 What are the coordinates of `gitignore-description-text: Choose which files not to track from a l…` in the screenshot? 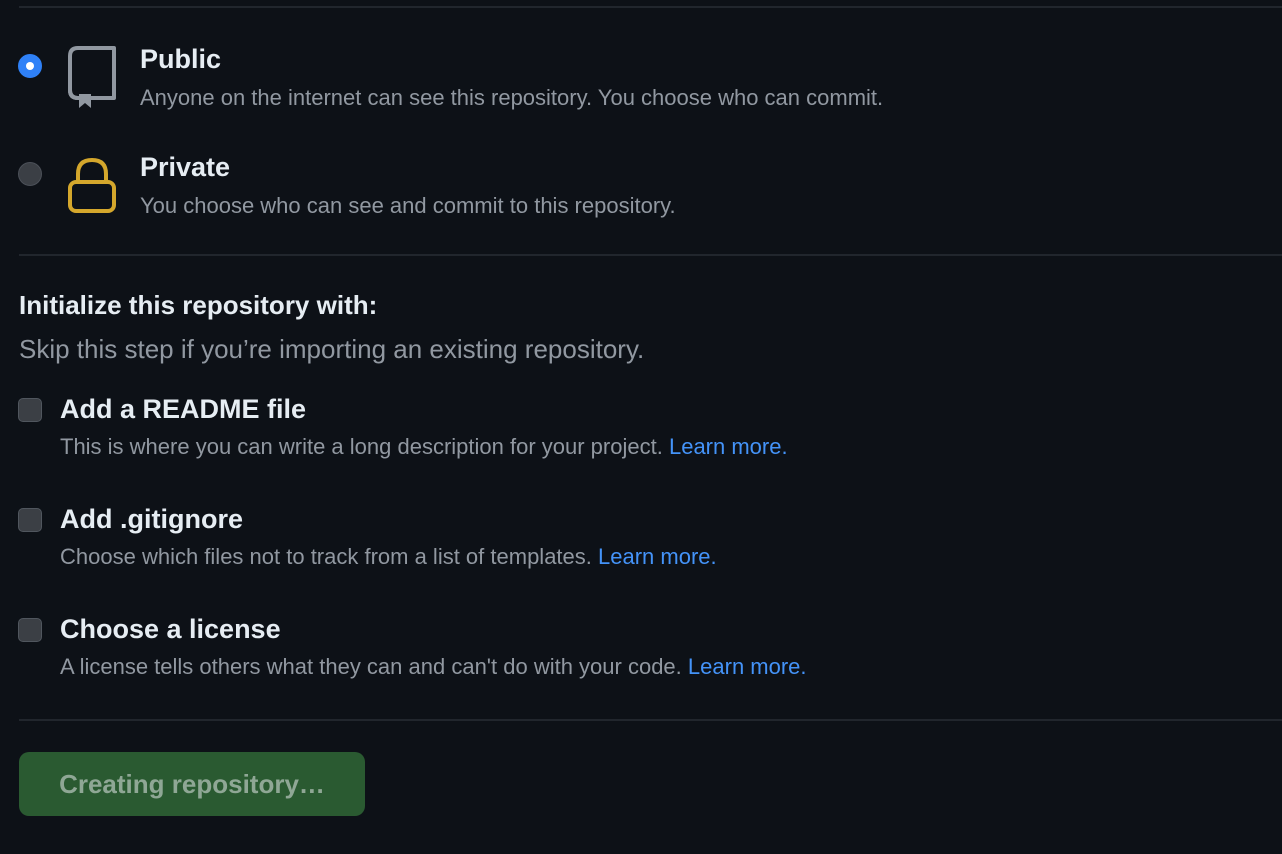 It's located at (326, 556).